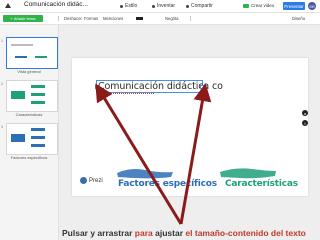 Image resolution: width=320 pixels, height=240 pixels. Describe the element at coordinates (139, 18) in the screenshot. I see `color-swatch` at that location.